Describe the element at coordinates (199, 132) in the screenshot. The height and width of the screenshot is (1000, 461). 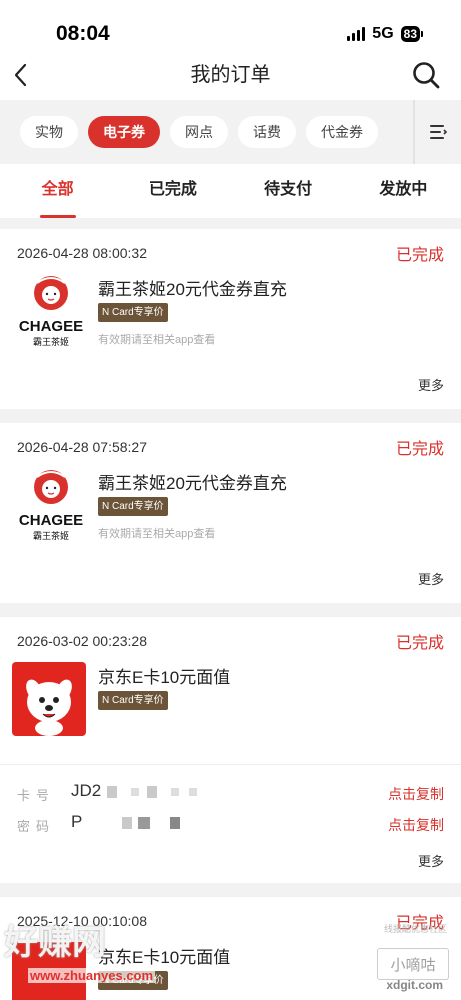
I see `category-chip-outlet: 网点` at that location.